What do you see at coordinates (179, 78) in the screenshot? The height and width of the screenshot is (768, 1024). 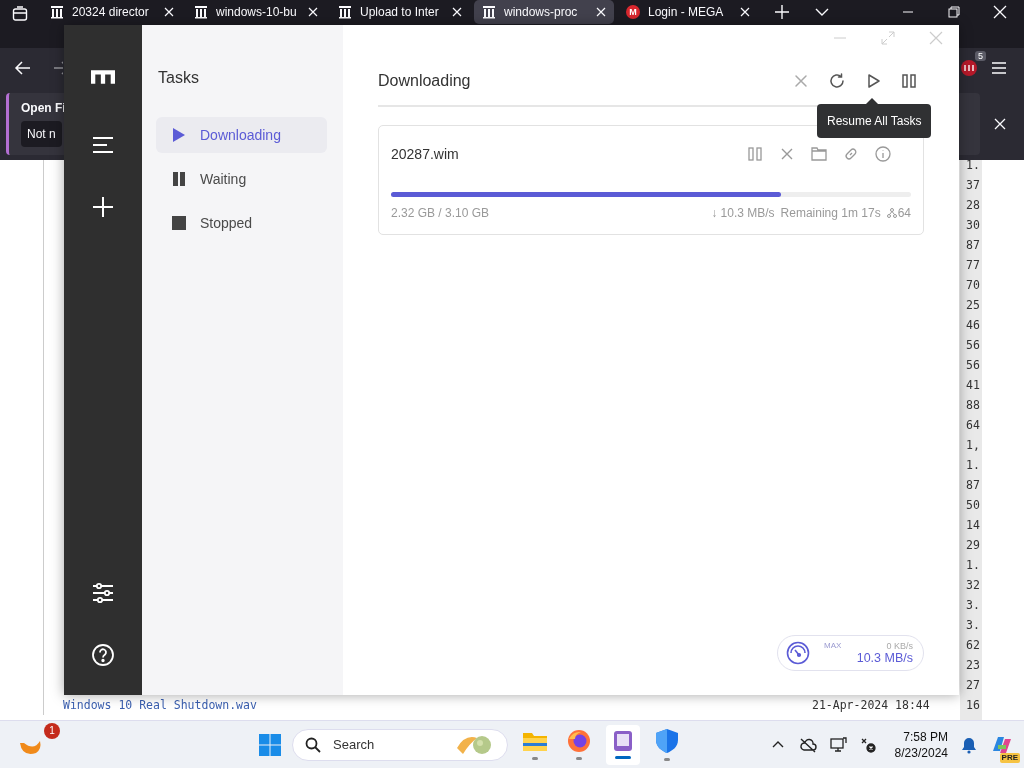 I see `panel-title: Tasks` at bounding box center [179, 78].